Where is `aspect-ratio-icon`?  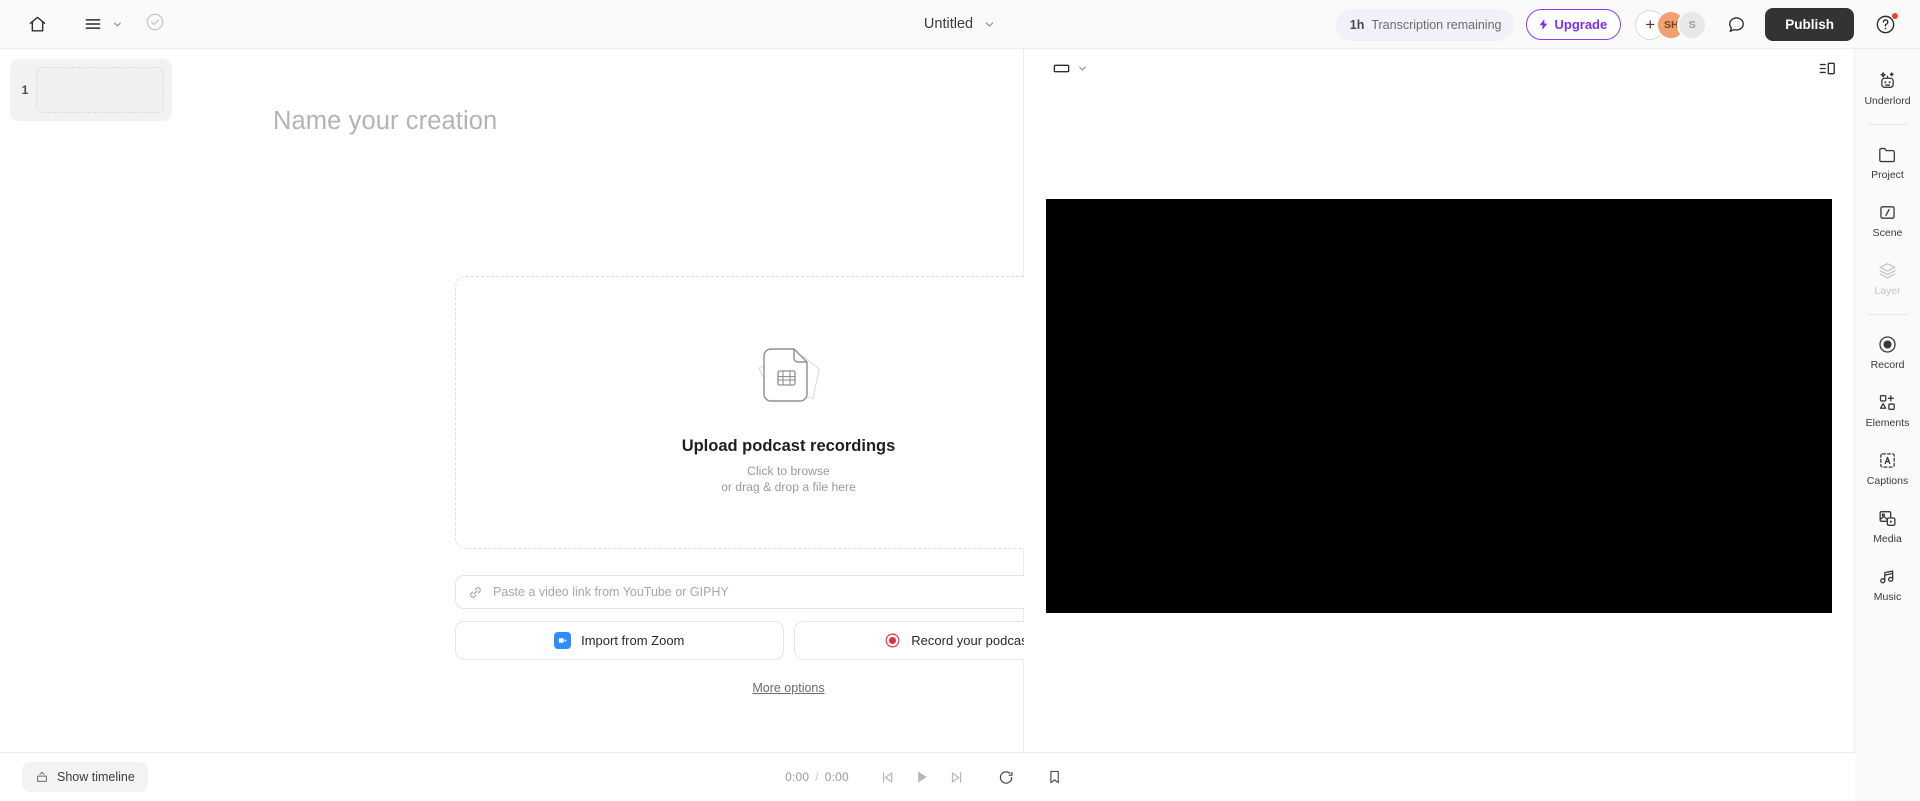
aspect-ratio-icon is located at coordinates (1061, 68).